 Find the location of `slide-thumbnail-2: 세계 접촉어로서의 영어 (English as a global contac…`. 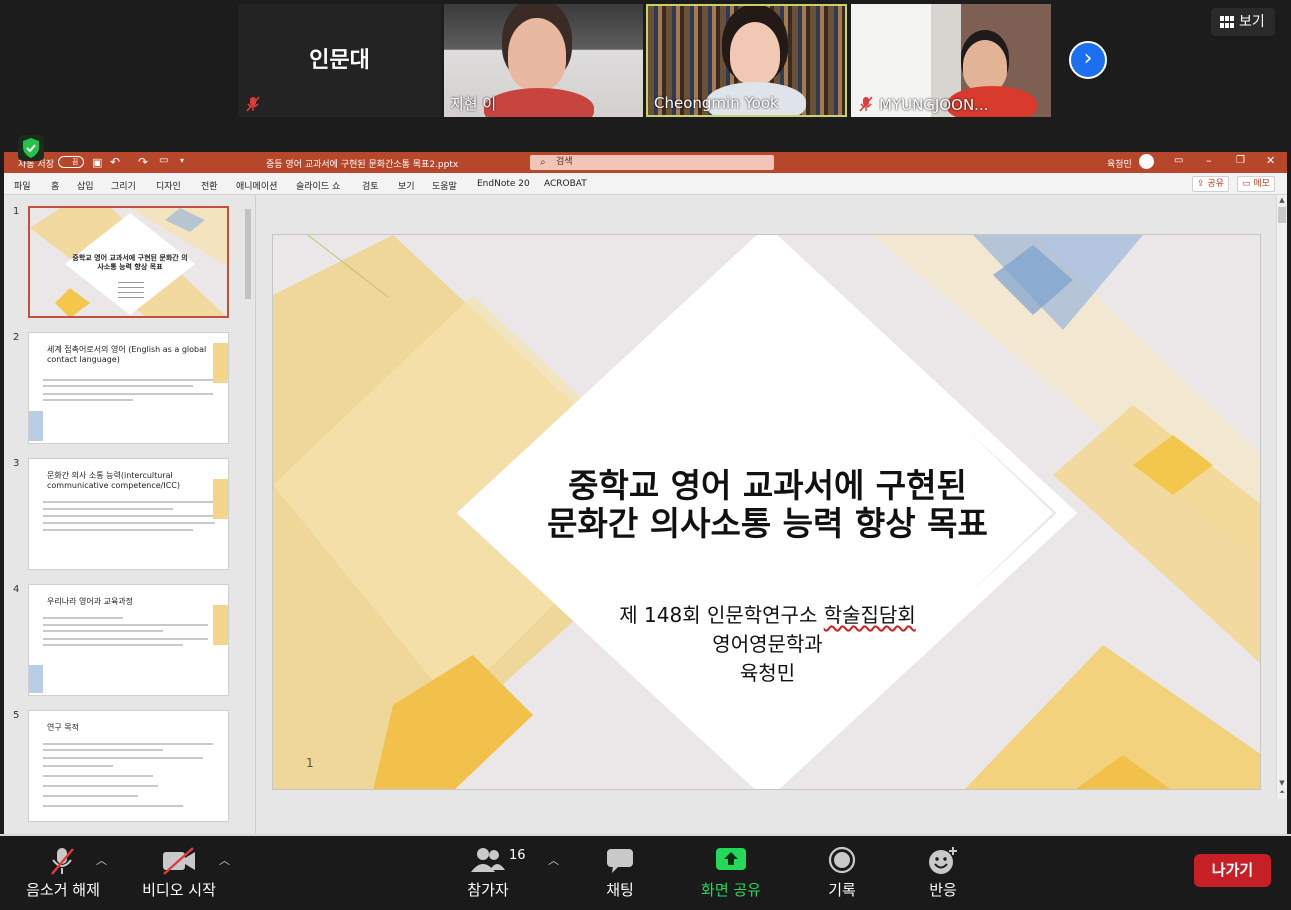

slide-thumbnail-2: 세계 접촉어로서의 영어 (English as a global contac… is located at coordinates (128, 388).